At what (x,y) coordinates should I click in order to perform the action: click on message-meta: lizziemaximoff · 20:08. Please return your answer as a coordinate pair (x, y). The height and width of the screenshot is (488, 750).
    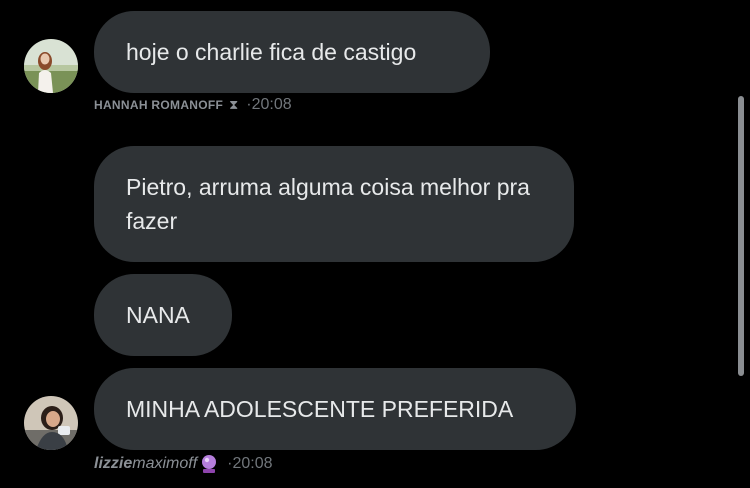
    Looking at the image, I should click on (183, 464).